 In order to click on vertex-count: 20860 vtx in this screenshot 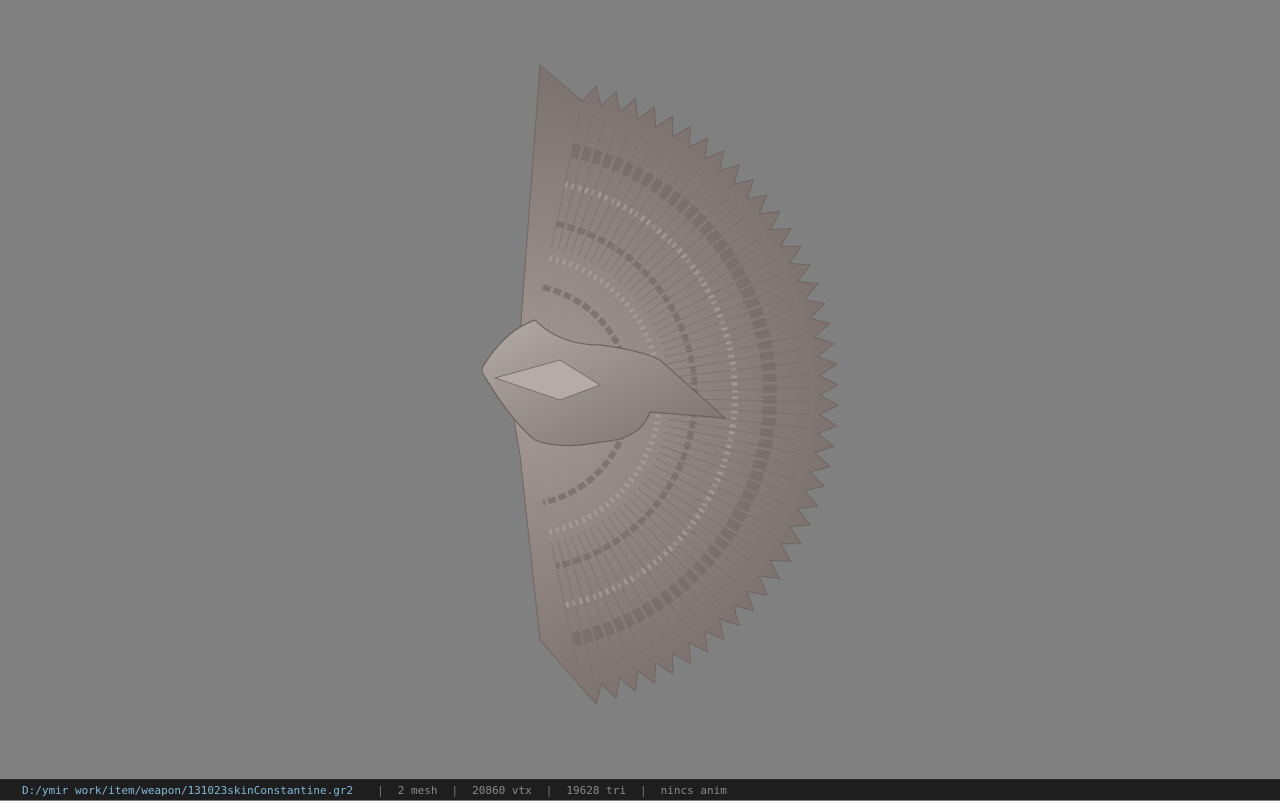, I will do `click(502, 790)`.